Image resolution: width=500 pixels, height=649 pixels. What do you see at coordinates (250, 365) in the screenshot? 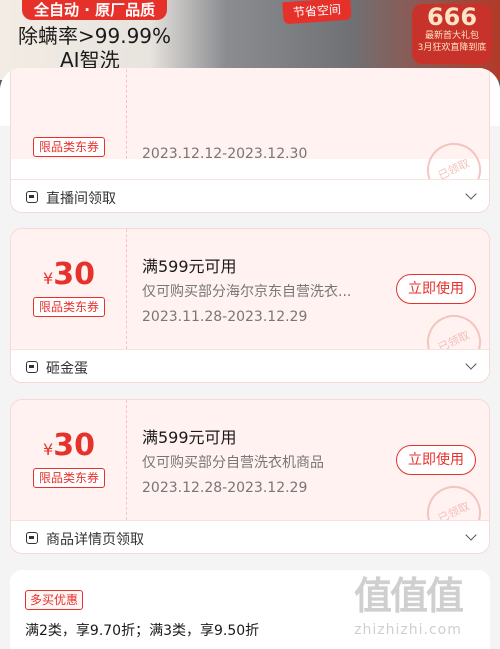
I see `coupon-source-row: 砸金蛋` at bounding box center [250, 365].